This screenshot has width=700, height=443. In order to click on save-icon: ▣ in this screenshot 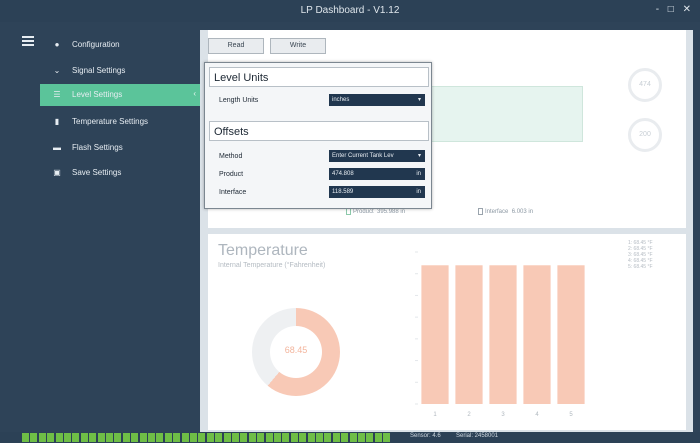, I will do `click(57, 172)`.